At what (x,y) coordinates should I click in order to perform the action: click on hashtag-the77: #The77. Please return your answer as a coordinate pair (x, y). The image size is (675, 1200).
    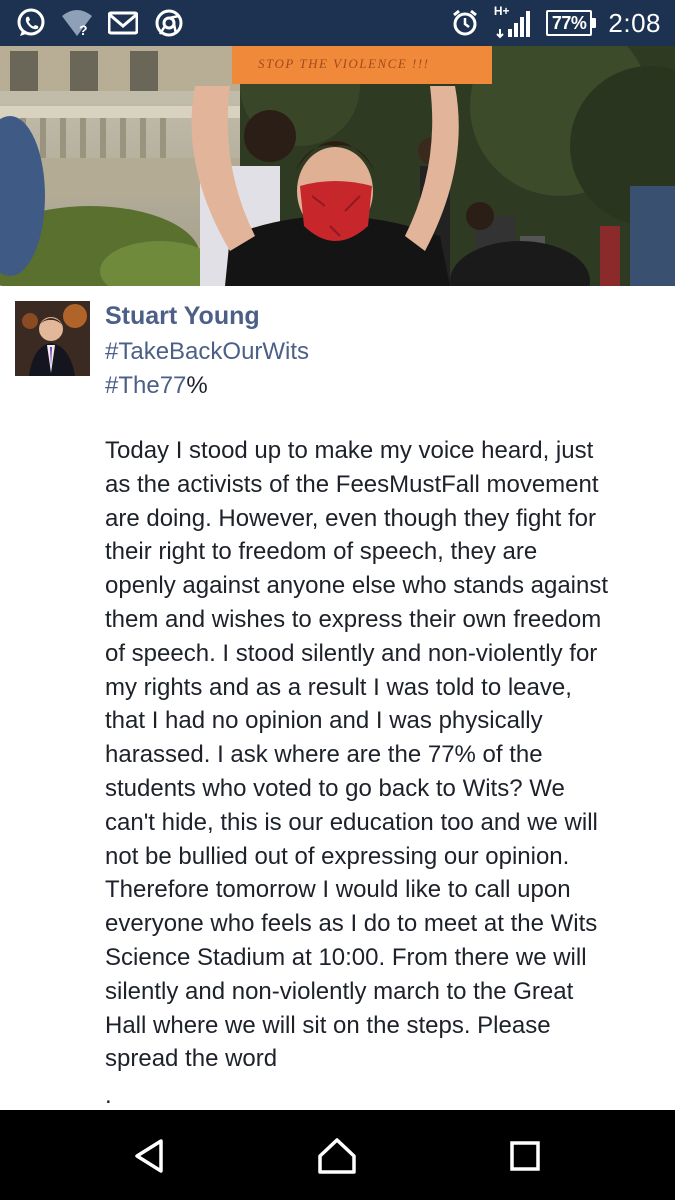
    Looking at the image, I should click on (145, 385).